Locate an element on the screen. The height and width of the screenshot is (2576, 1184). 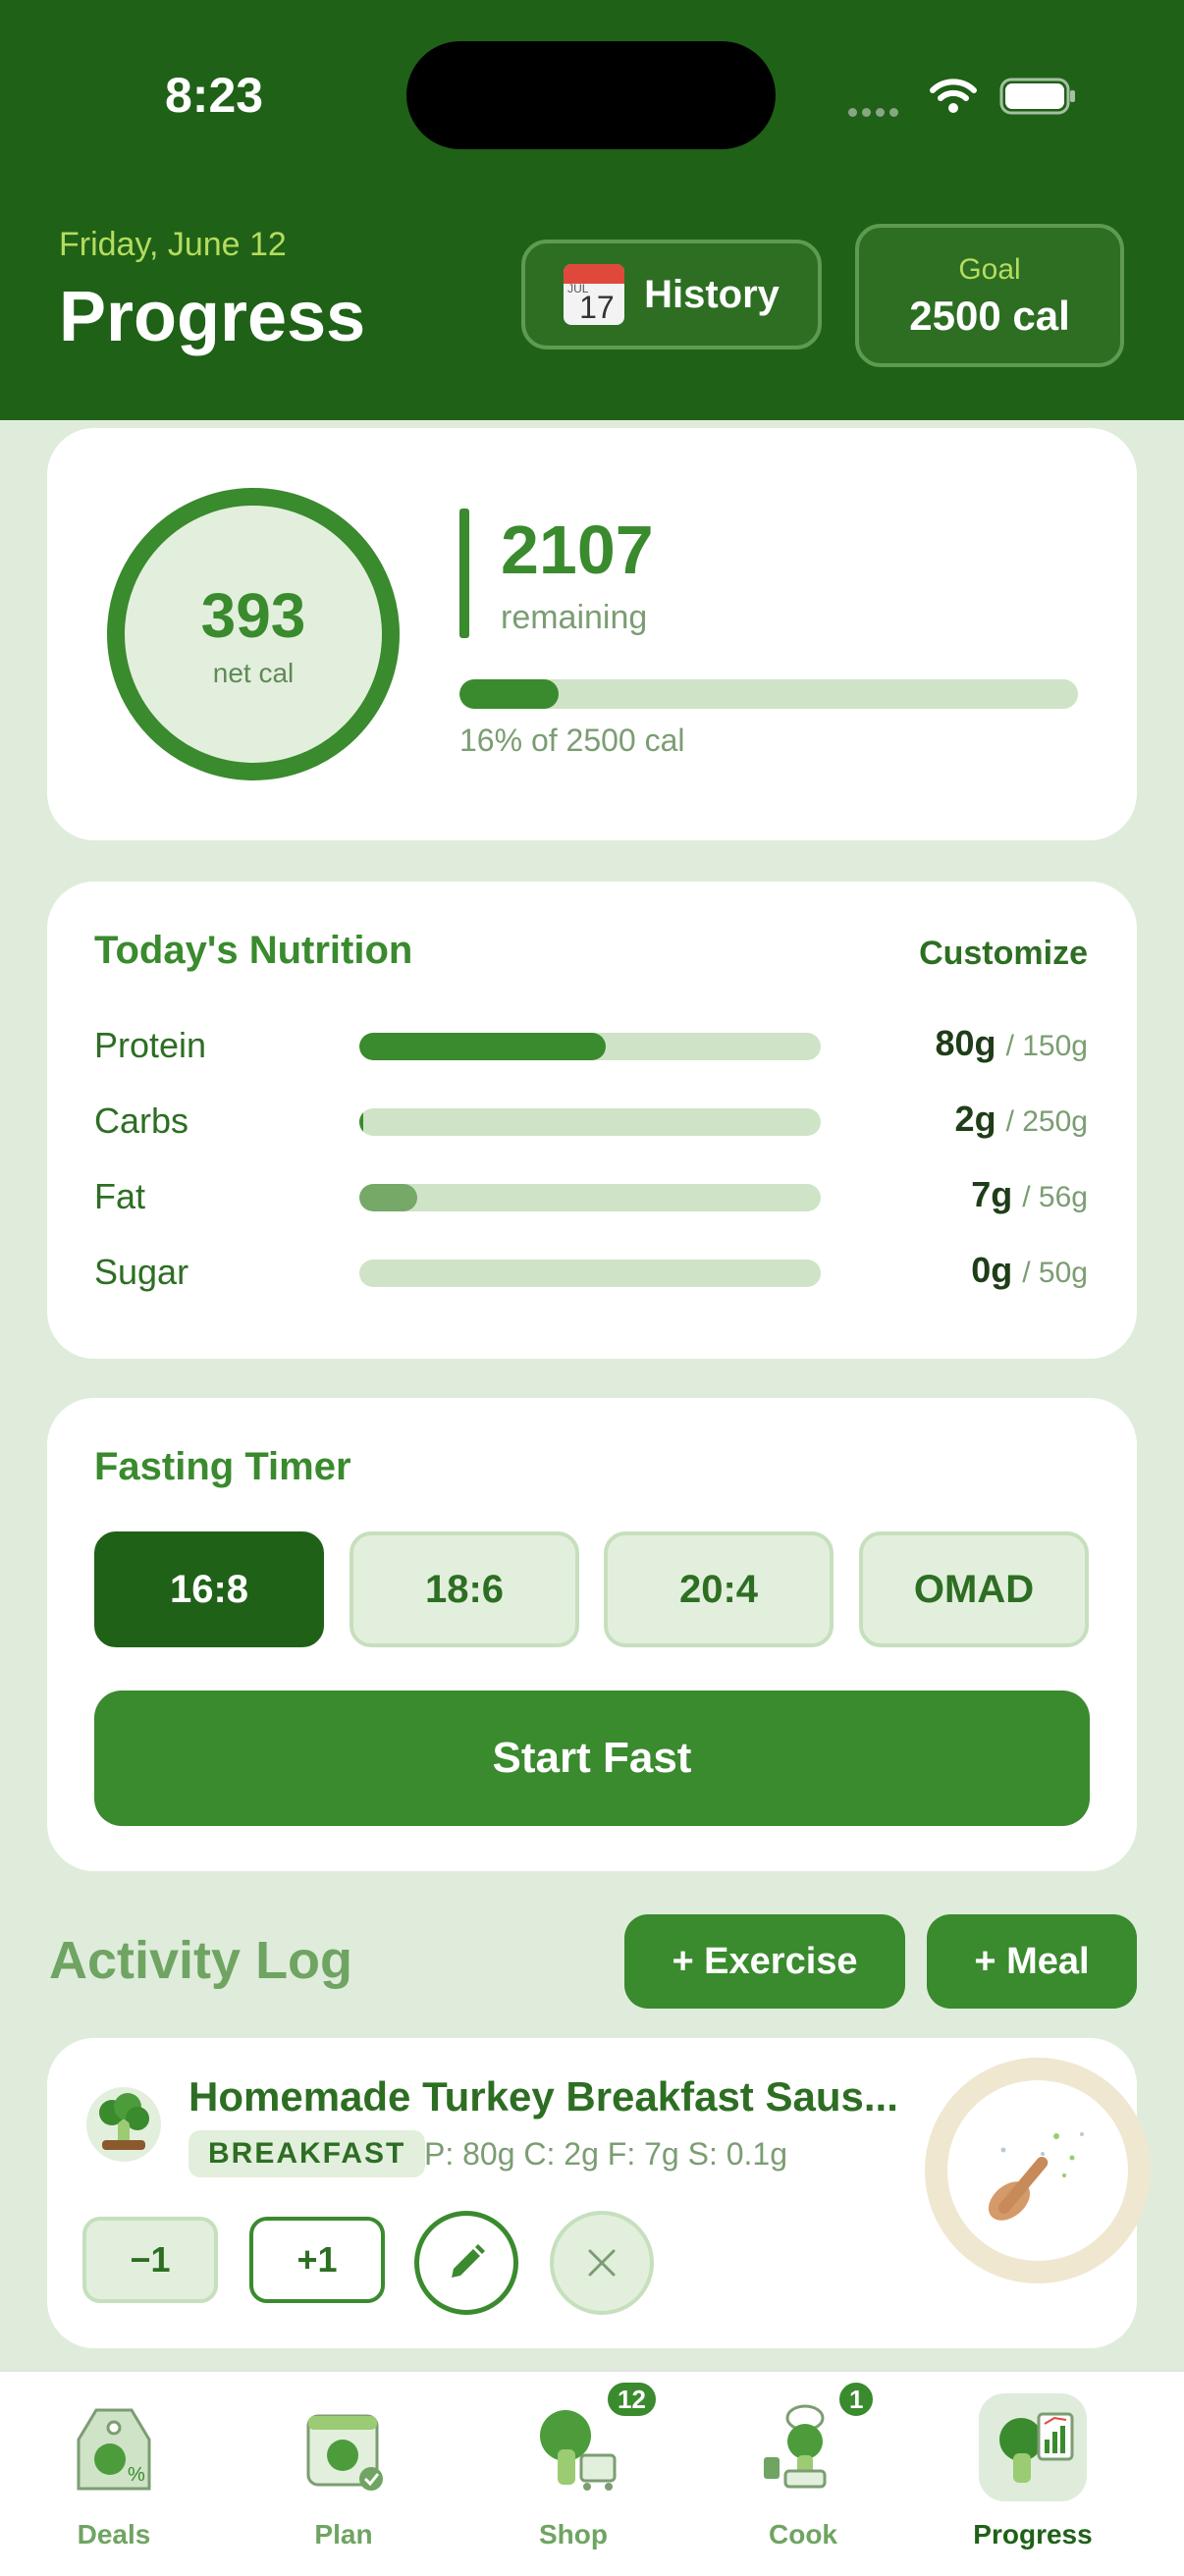
tab-label: Plan is located at coordinates (343, 2534).